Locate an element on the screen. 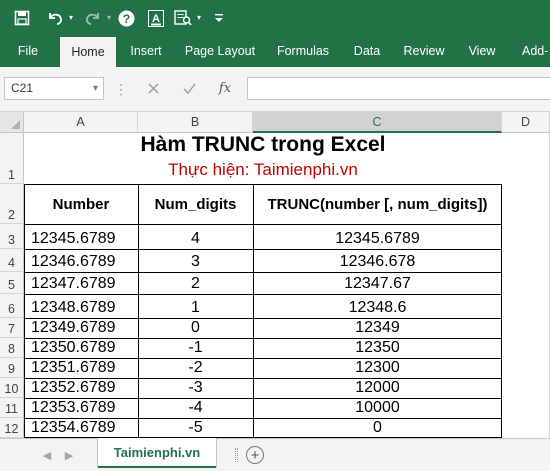 The height and width of the screenshot is (471, 550). redo-dropdown-icon: ▾ is located at coordinates (109, 18).